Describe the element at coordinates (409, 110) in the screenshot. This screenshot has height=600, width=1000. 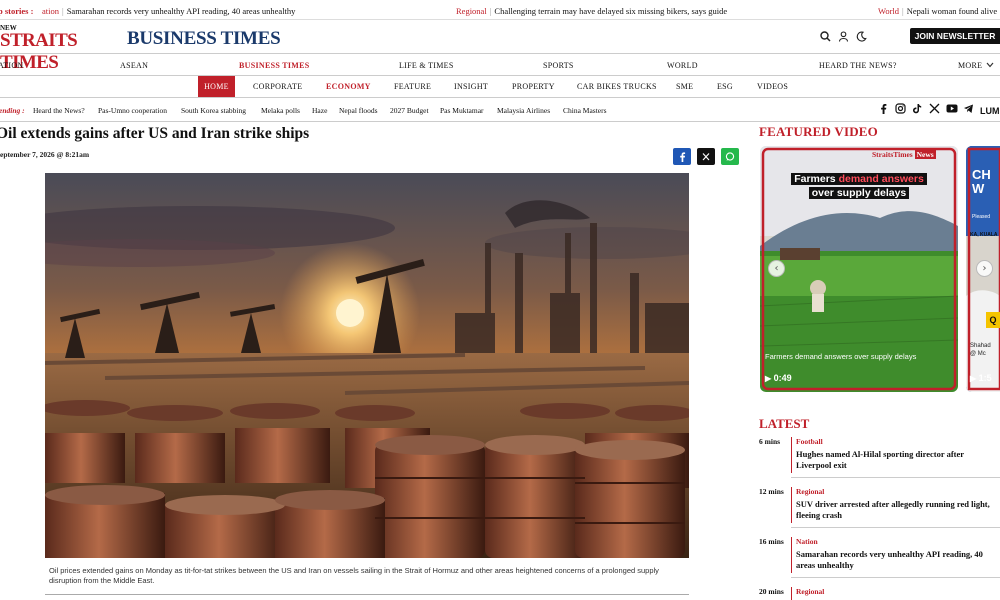
I see `trending-item: 2027 Budget` at that location.